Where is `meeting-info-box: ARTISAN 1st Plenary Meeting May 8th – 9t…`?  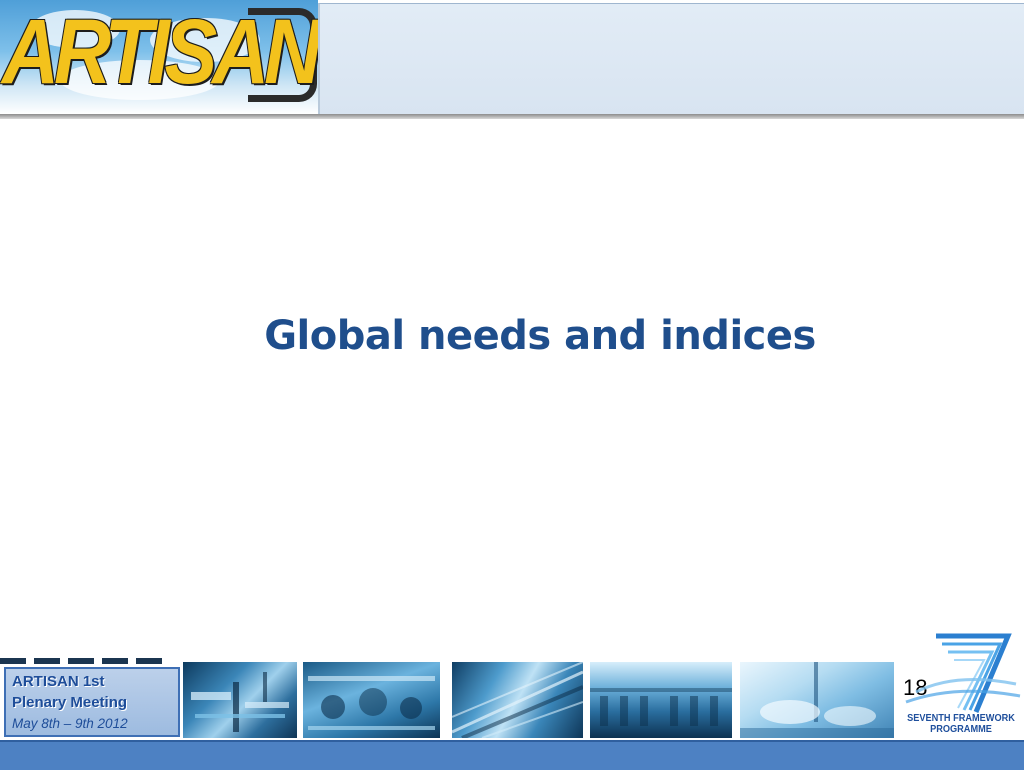 meeting-info-box: ARTISAN 1st Plenary Meeting May 8th – 9t… is located at coordinates (92, 702).